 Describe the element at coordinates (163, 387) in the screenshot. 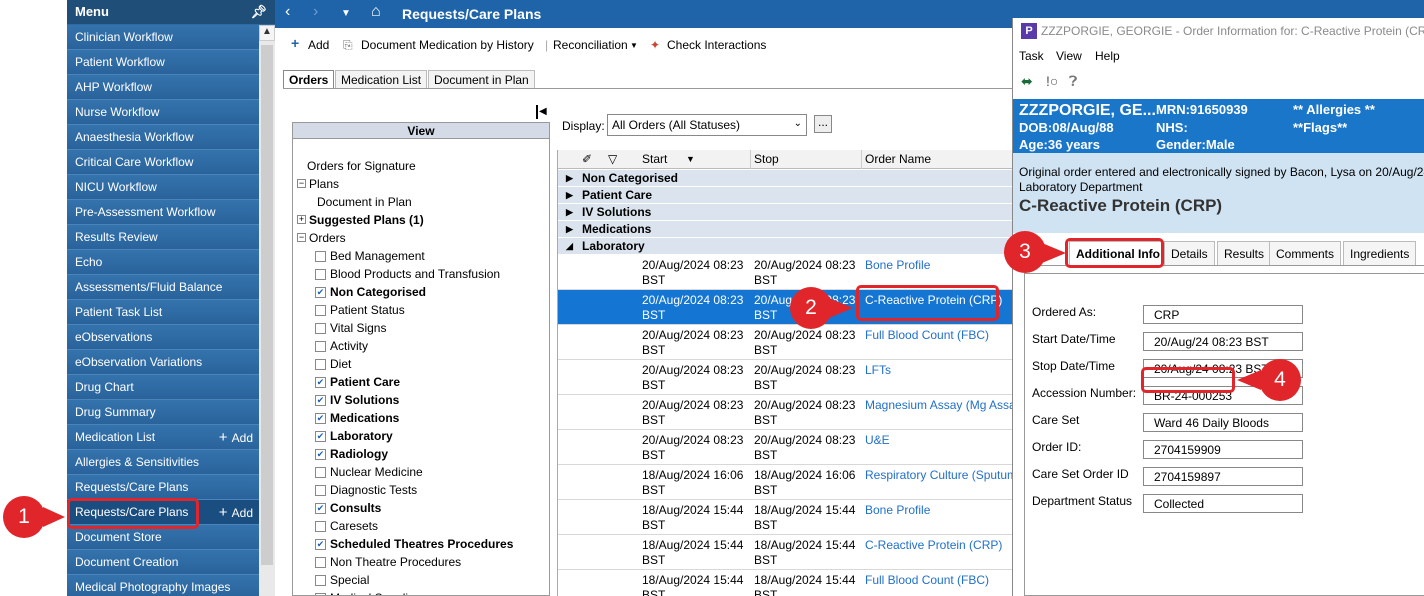

I see `menu-item: Drug Chart` at that location.